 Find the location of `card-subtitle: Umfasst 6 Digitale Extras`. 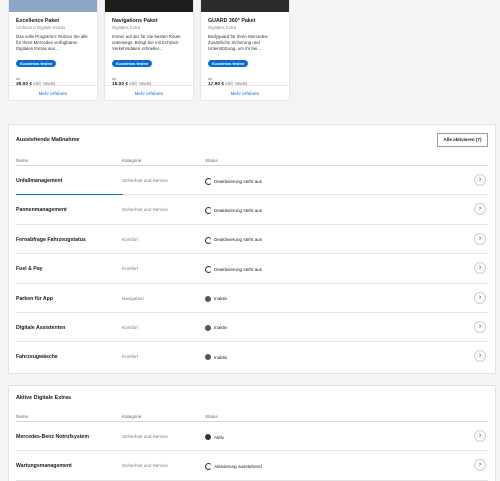

card-subtitle: Umfasst 6 Digitale Extras is located at coordinates (41, 27).